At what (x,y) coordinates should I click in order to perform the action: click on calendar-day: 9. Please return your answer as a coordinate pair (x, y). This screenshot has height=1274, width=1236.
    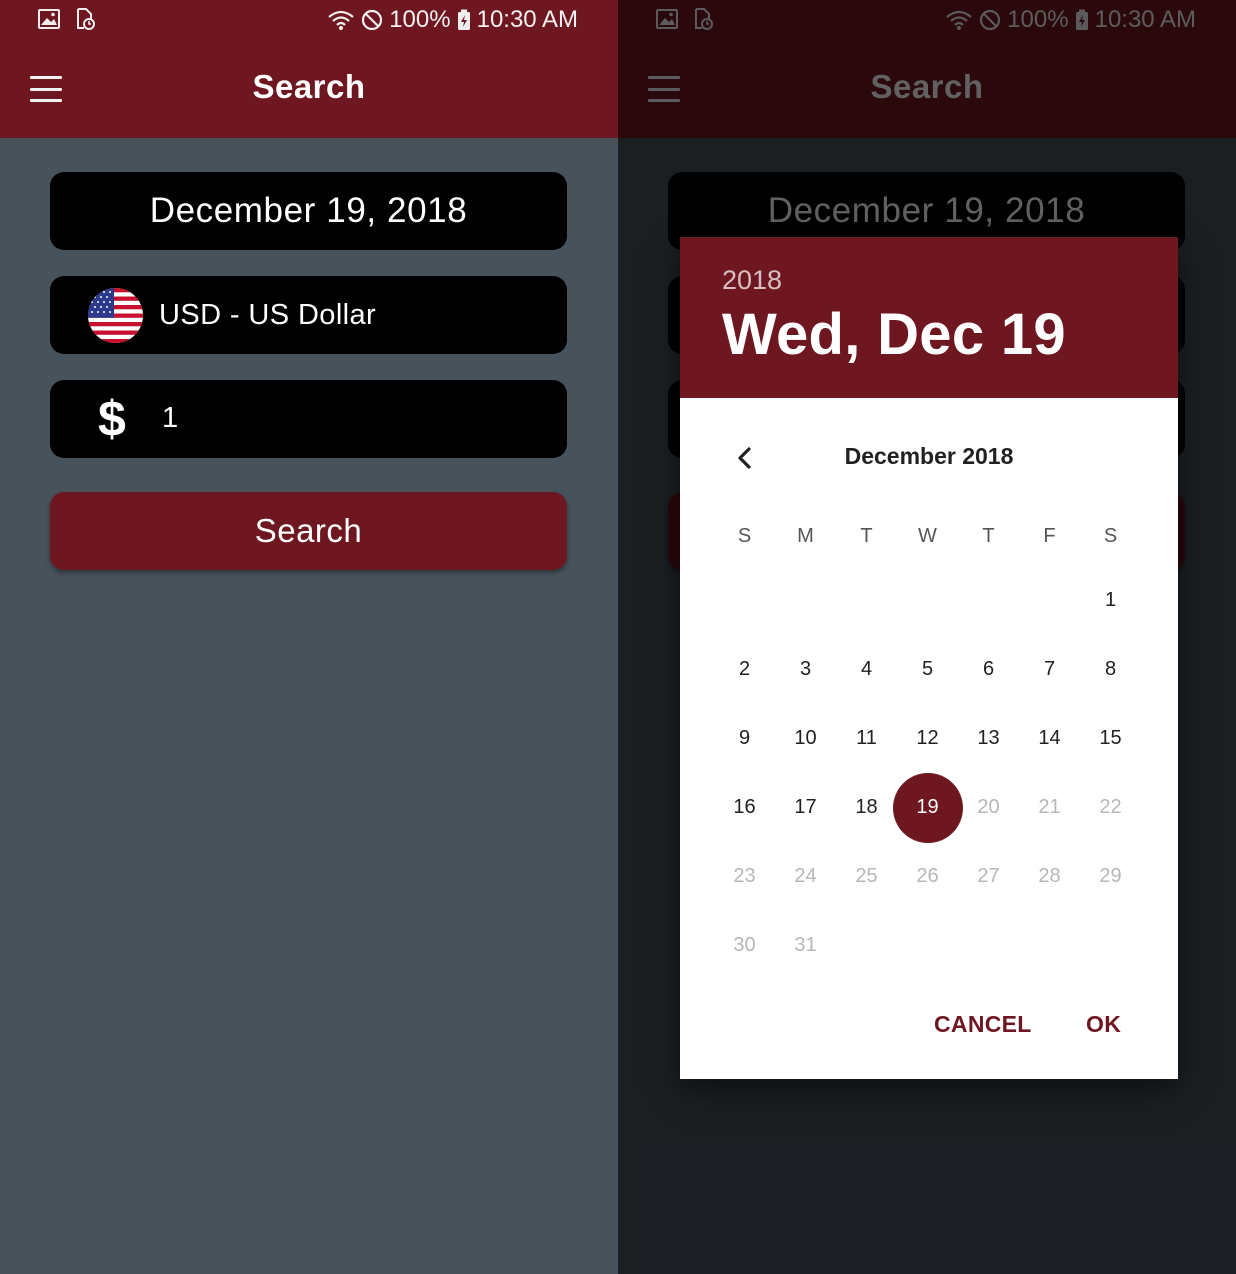
    Looking at the image, I should click on (744, 738).